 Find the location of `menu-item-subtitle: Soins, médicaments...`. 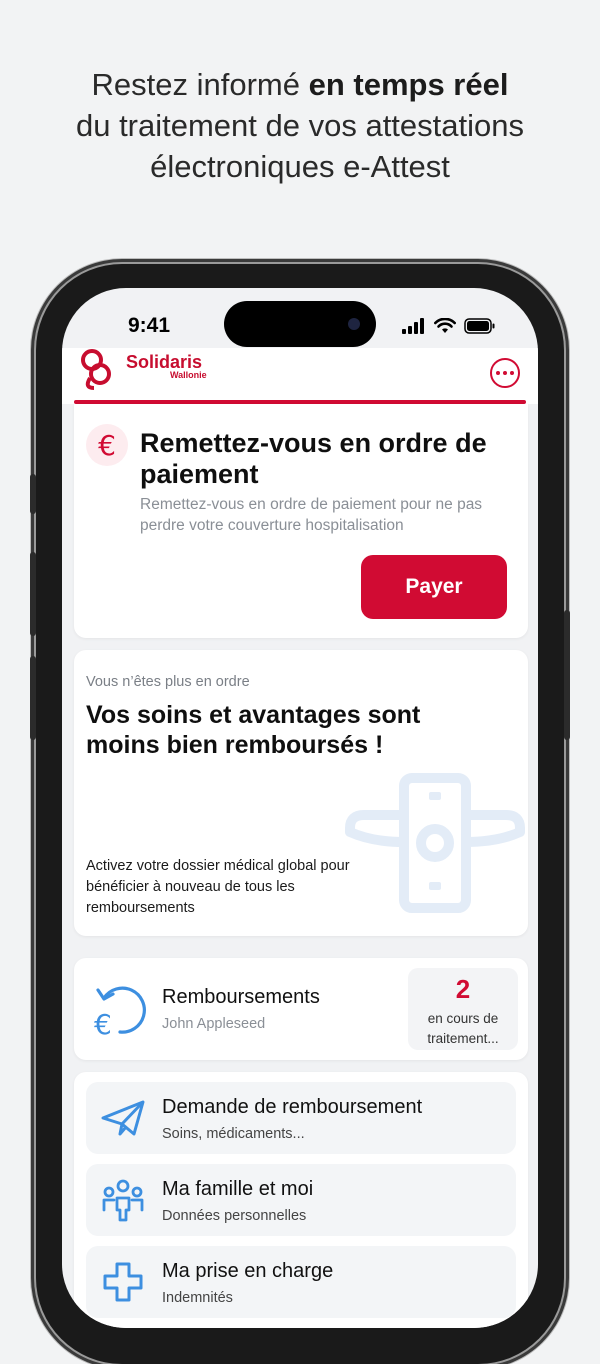

menu-item-subtitle: Soins, médicaments... is located at coordinates (233, 1134).